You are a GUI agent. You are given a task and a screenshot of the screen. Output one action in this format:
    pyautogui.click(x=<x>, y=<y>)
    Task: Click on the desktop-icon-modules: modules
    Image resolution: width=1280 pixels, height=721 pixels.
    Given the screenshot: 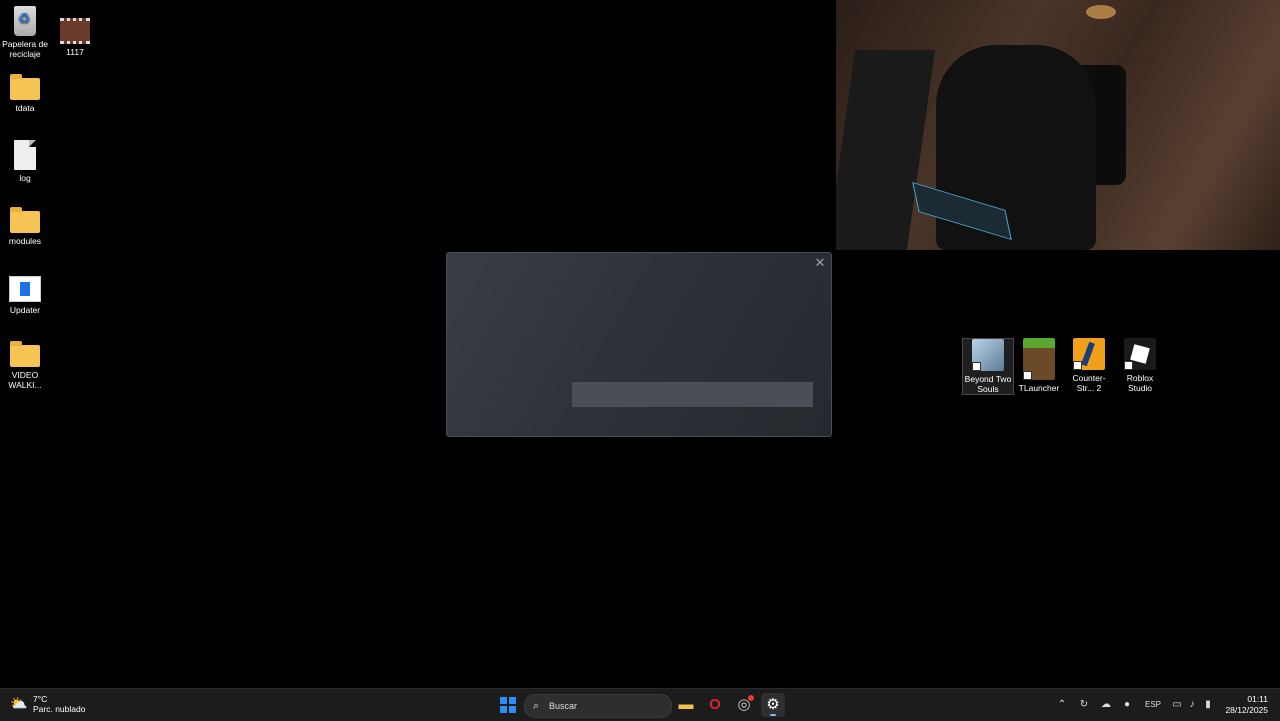 What is the action you would take?
    pyautogui.click(x=26, y=225)
    